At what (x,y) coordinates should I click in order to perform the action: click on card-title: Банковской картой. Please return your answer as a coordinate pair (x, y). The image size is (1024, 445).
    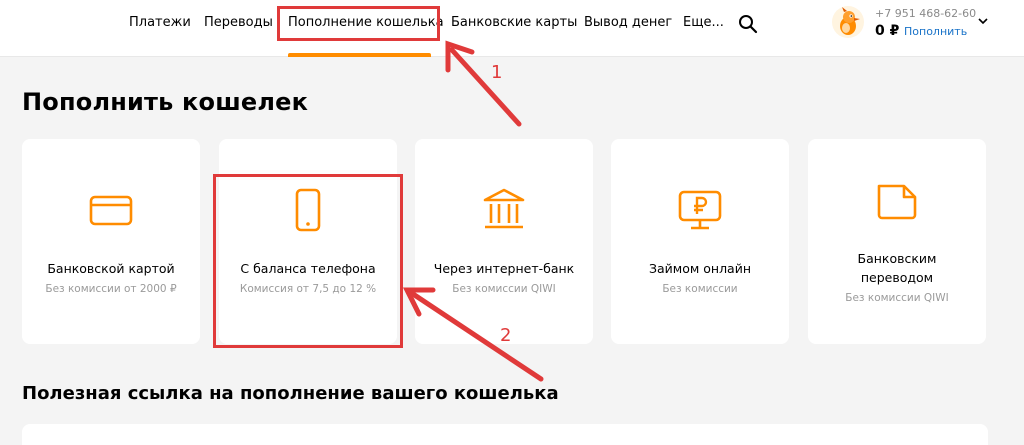
    Looking at the image, I should click on (111, 268).